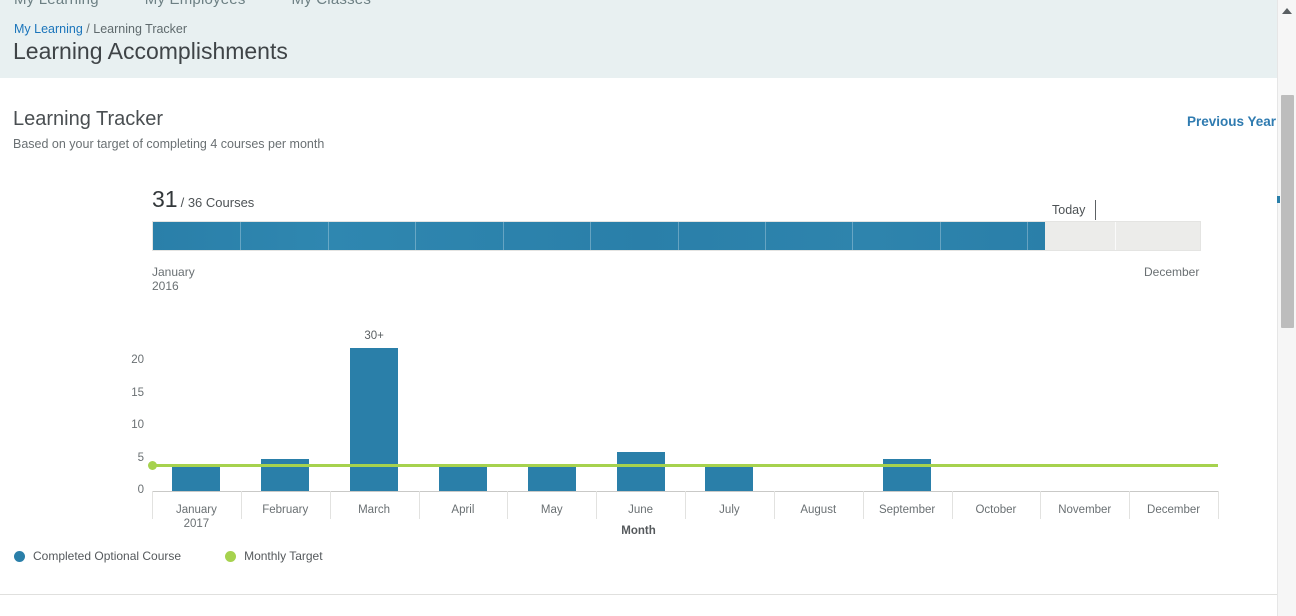 This screenshot has height=616, width=1296. I want to click on chart-target-line, so click(685, 465).